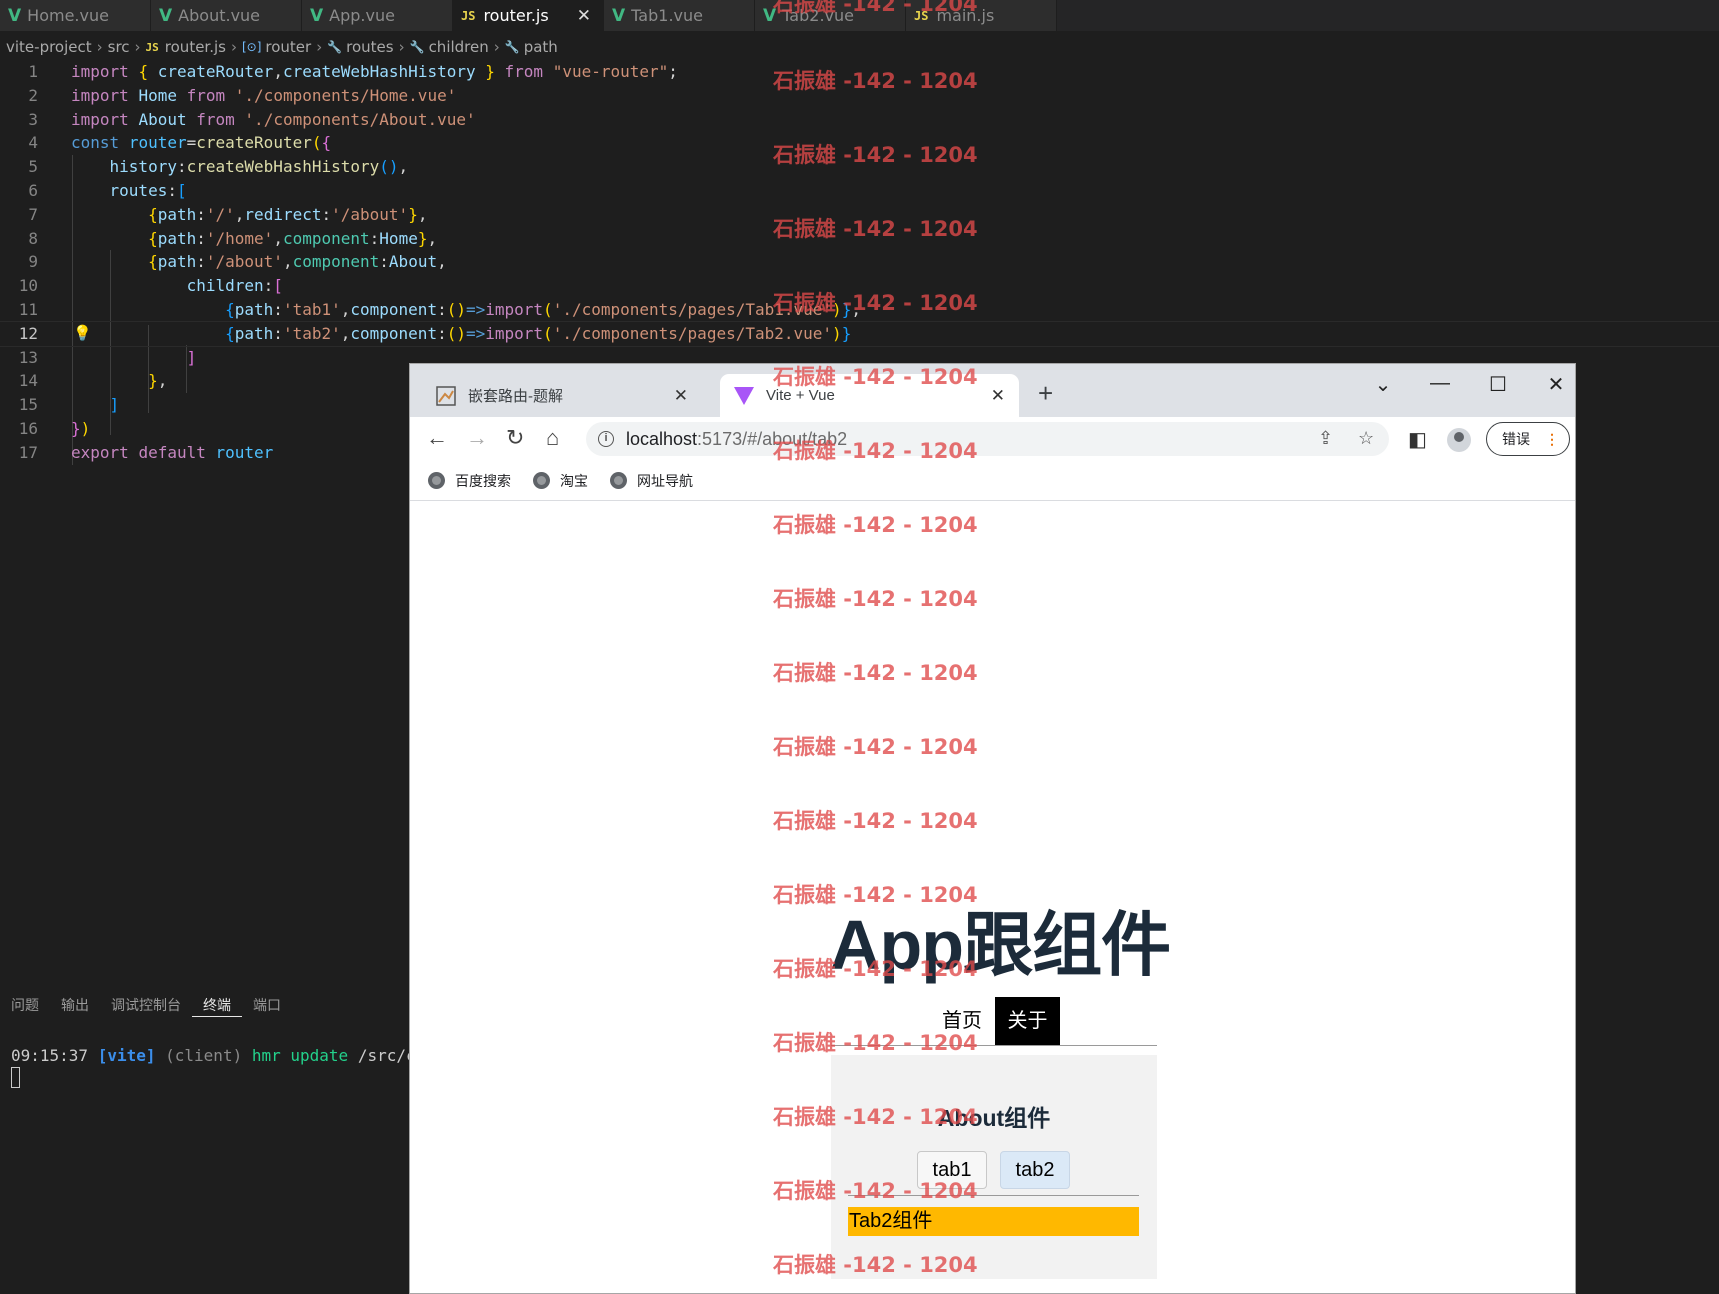 Image resolution: width=1719 pixels, height=1294 pixels. Describe the element at coordinates (992, 481) in the screenshot. I see `bookmarks-bar: 百度搜索 淘宝 网址导航` at that location.